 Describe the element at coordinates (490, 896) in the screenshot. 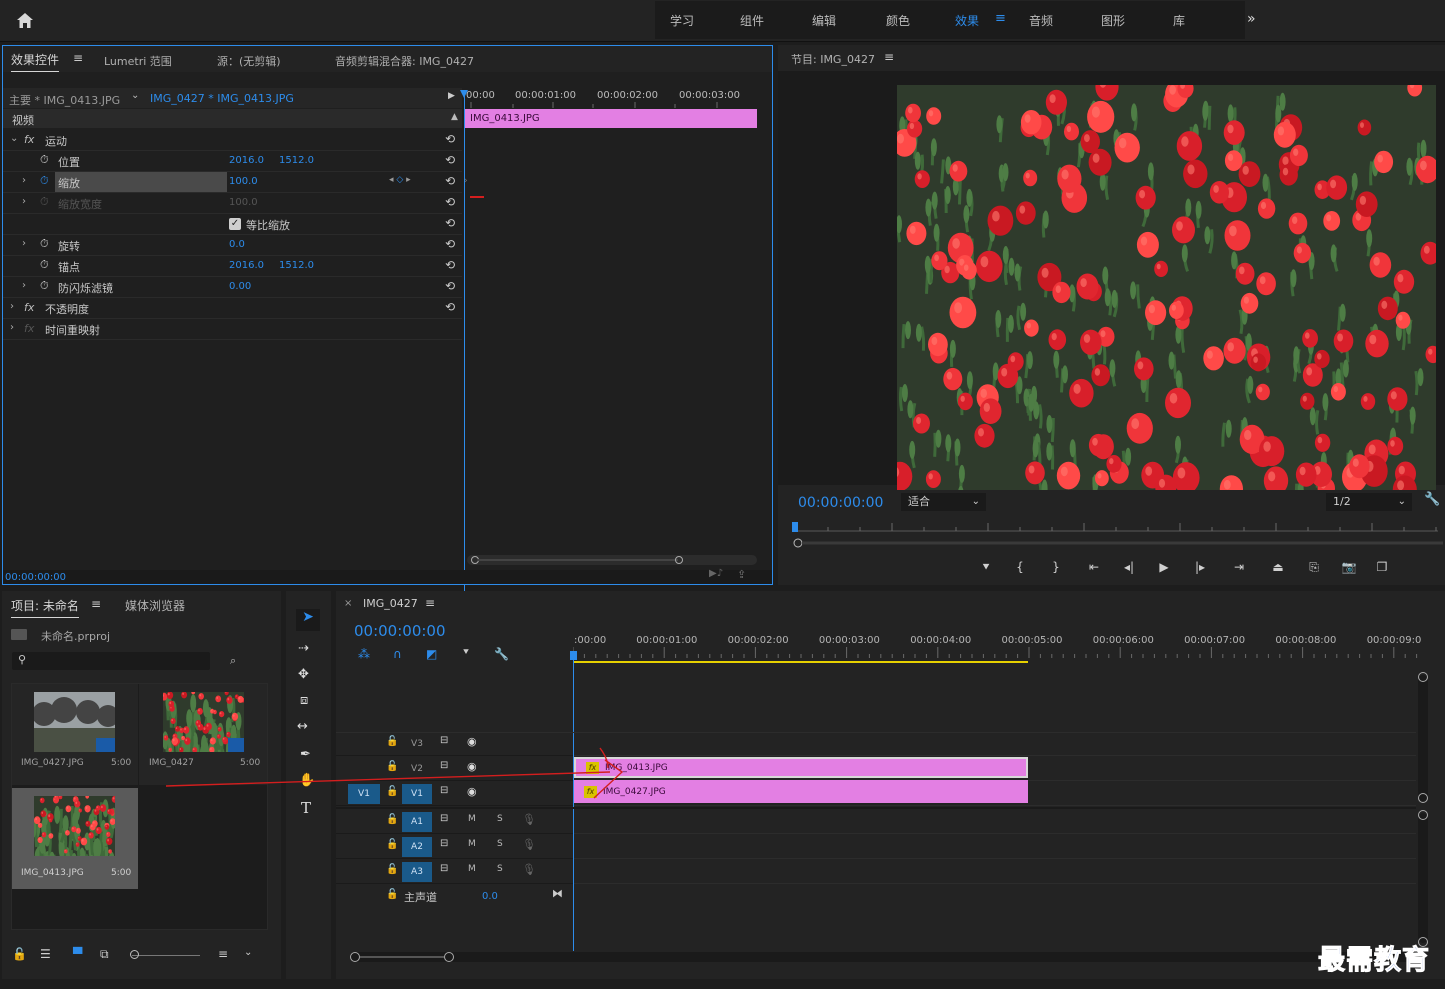

I see `master-volume-value: 0.0` at that location.